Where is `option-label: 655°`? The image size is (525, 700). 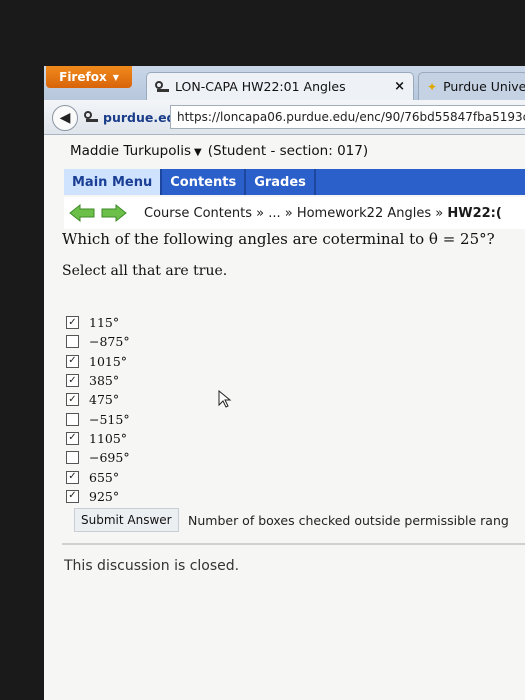
option-label: 655° is located at coordinates (104, 477).